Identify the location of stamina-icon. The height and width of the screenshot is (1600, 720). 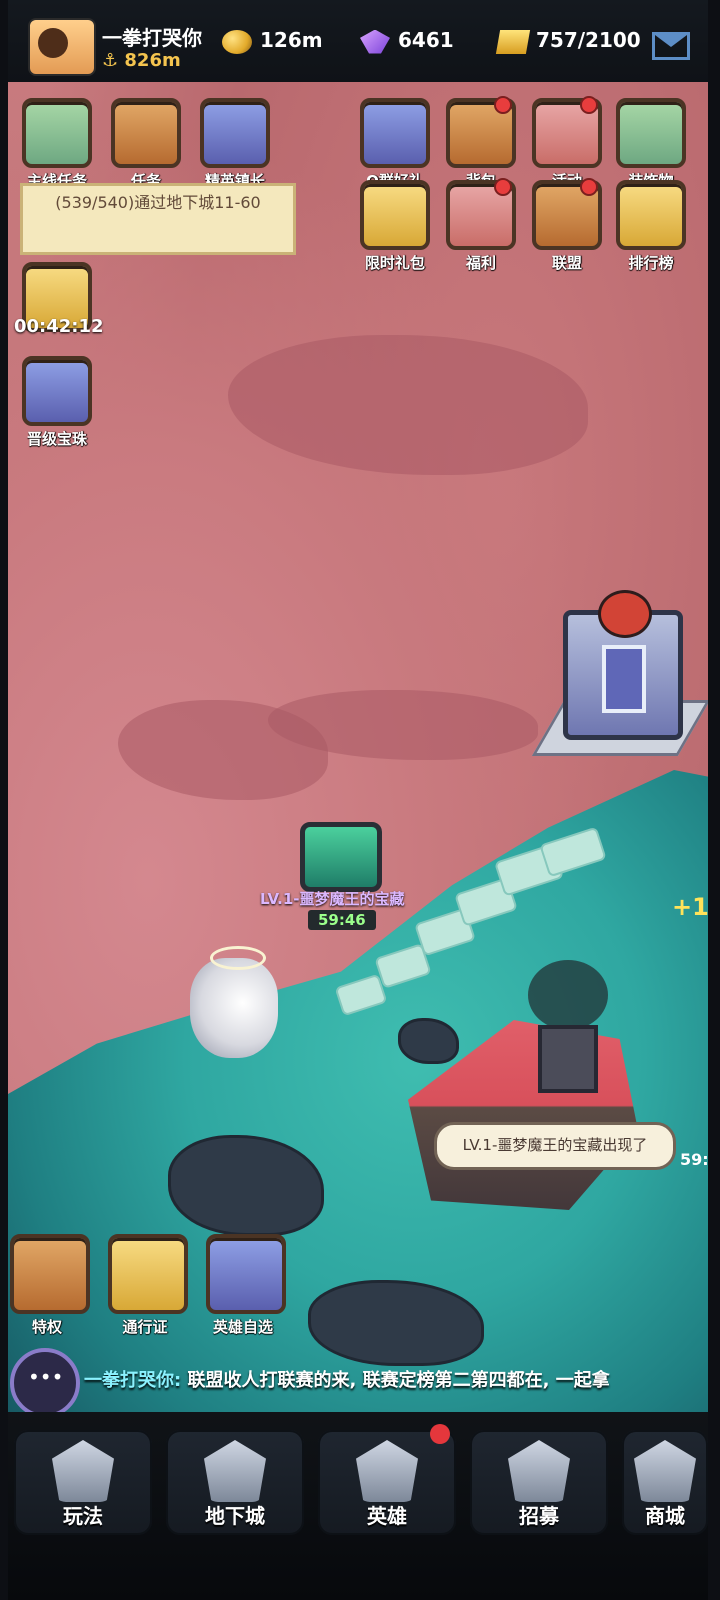
(513, 41).